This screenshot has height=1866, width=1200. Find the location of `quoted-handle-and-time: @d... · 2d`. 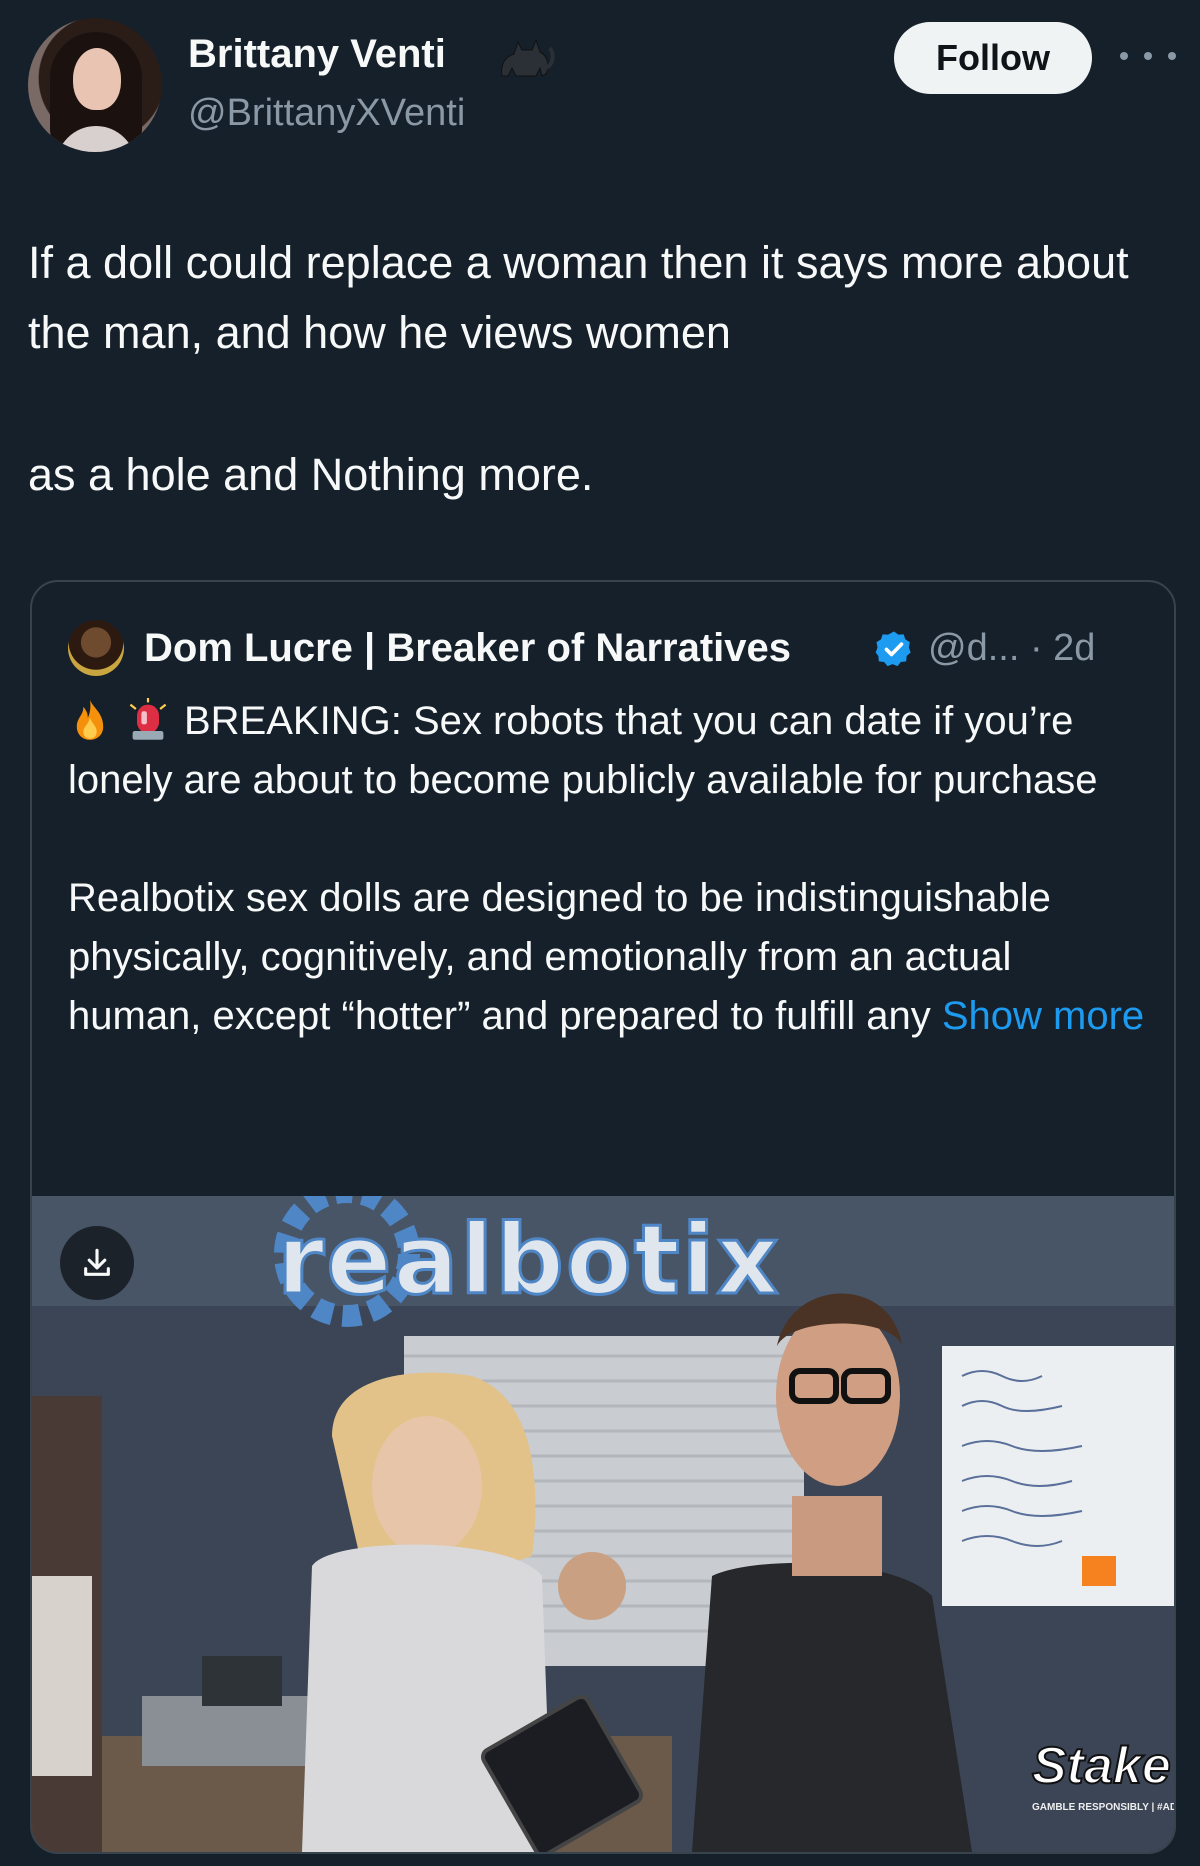

quoted-handle-and-time: @d... · 2d is located at coordinates (1011, 648).